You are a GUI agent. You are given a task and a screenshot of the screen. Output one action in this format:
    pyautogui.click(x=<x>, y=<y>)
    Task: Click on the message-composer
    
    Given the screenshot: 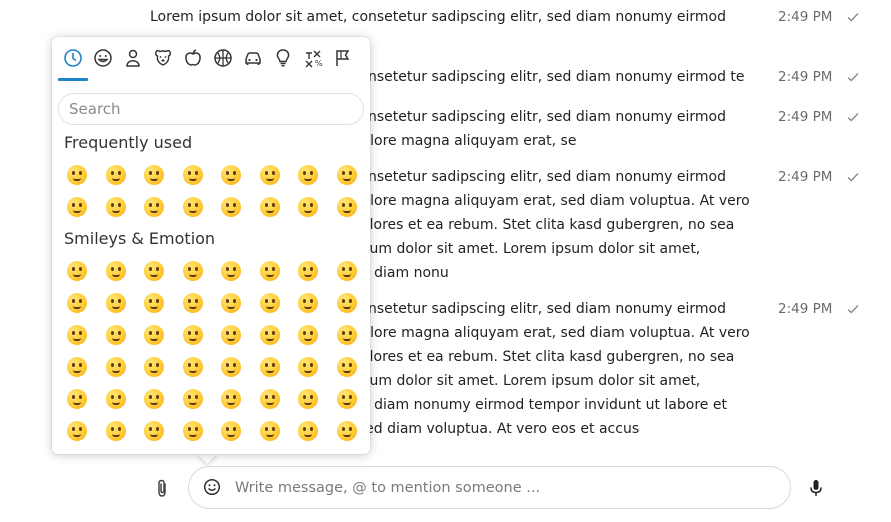 What is the action you would take?
    pyautogui.click(x=489, y=487)
    